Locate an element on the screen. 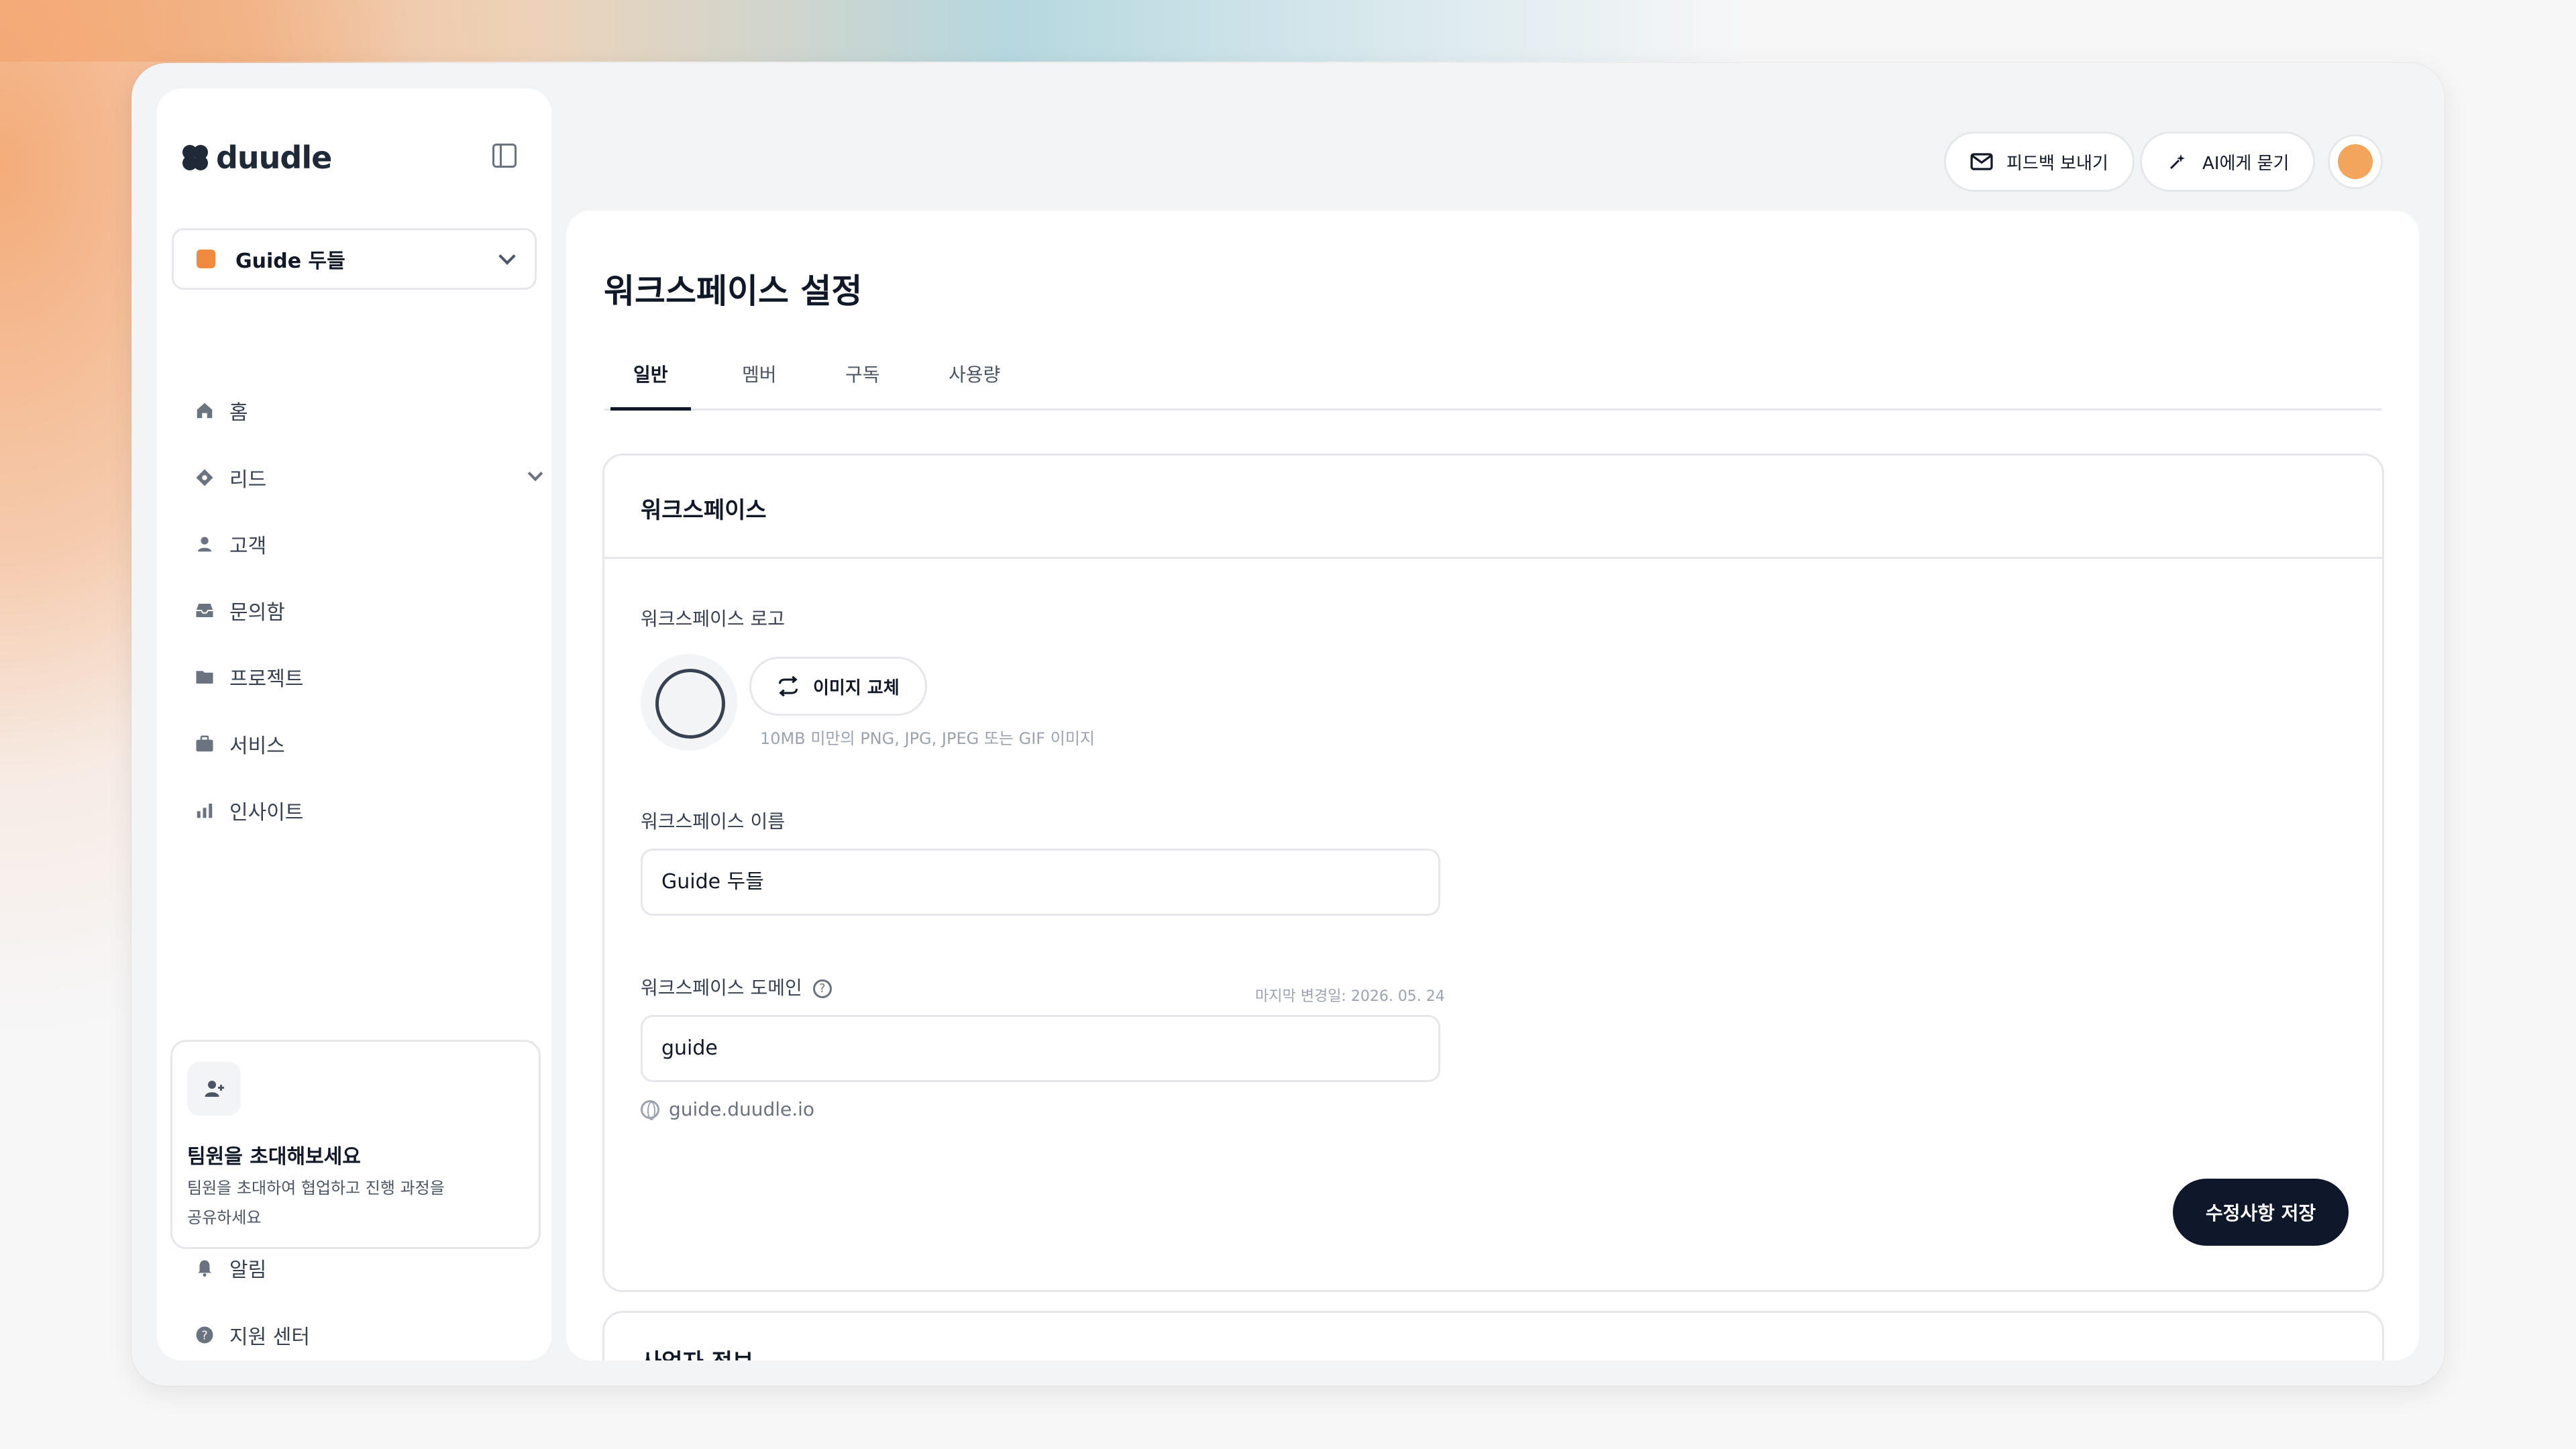  workspace-name-input: Guide 두들 is located at coordinates (1040, 882).